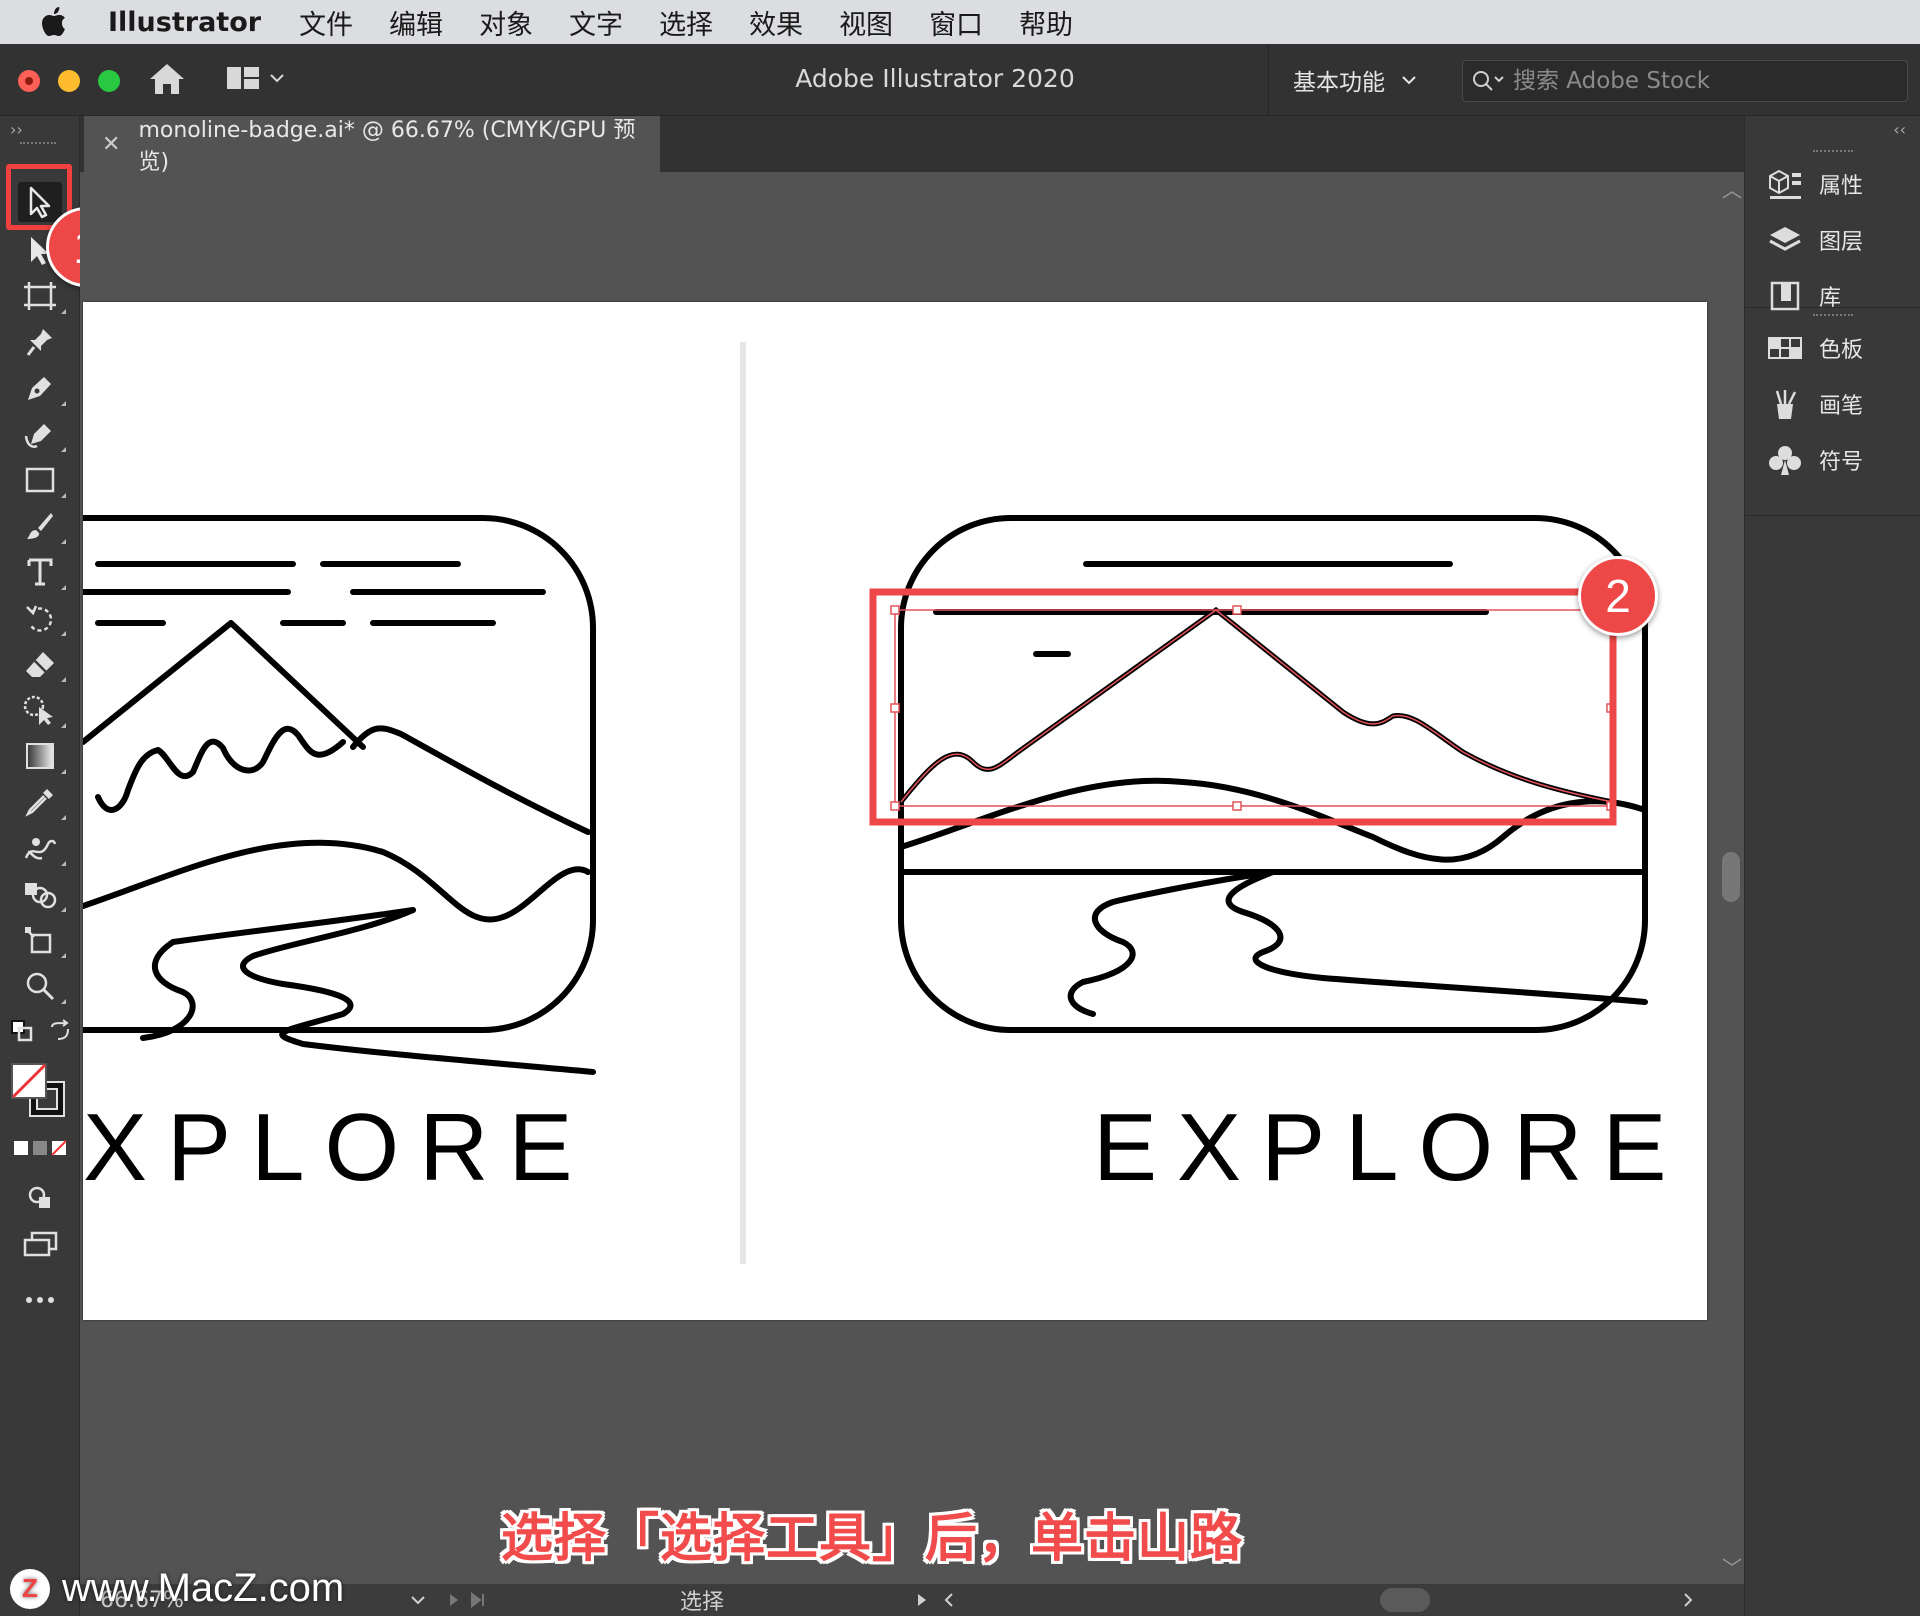 Image resolution: width=1920 pixels, height=1616 pixels. I want to click on search-icon, so click(1488, 81).